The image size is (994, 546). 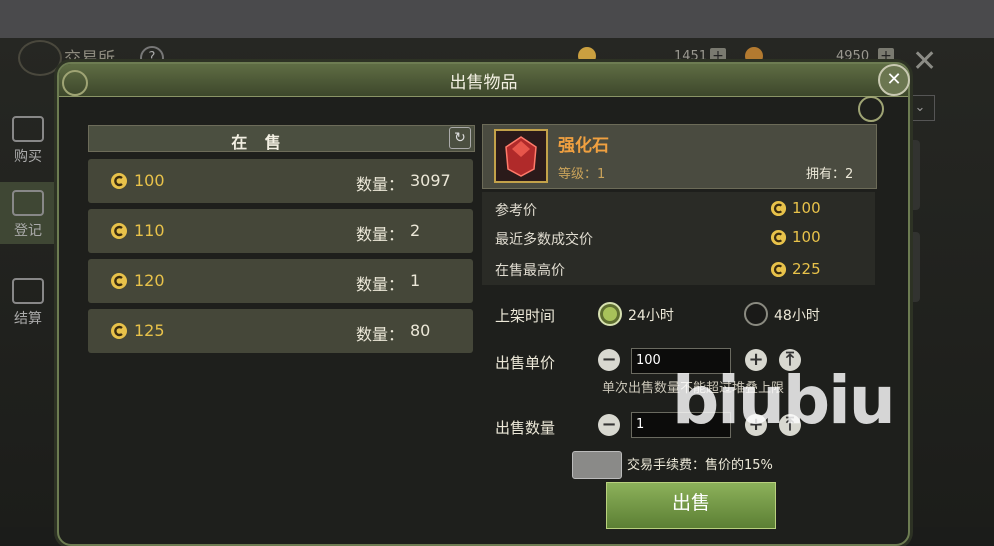 I want to click on quantity-value: 80, so click(x=420, y=330).